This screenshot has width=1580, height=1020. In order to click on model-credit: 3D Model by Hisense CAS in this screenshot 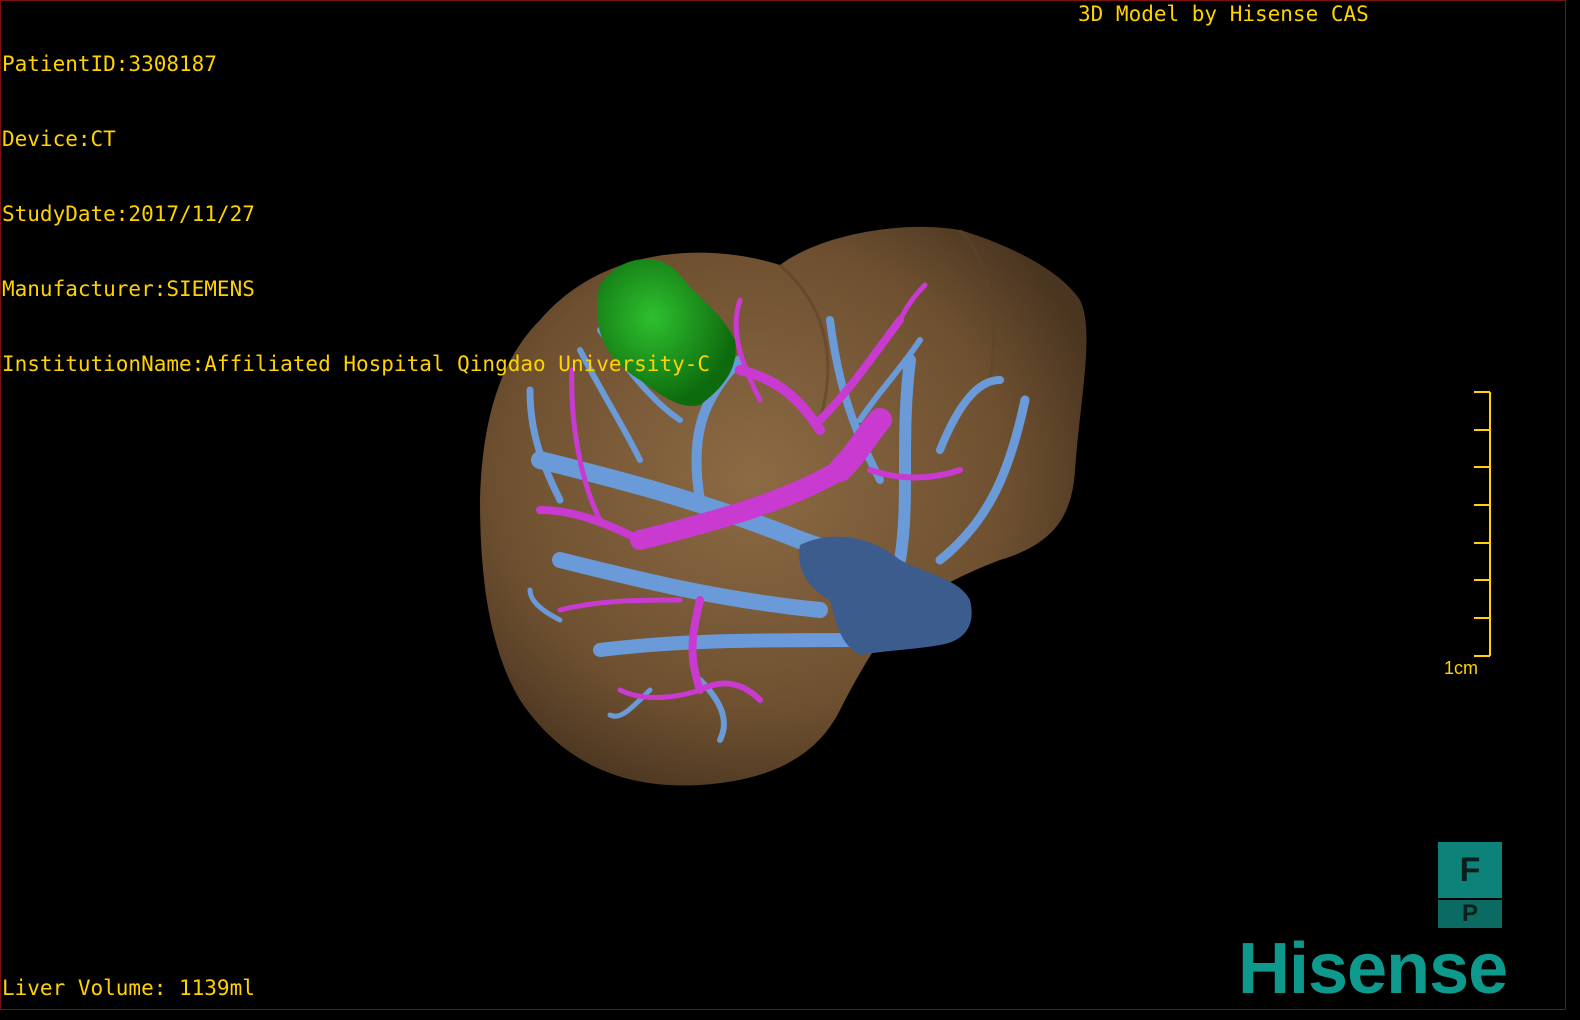, I will do `click(1223, 14)`.